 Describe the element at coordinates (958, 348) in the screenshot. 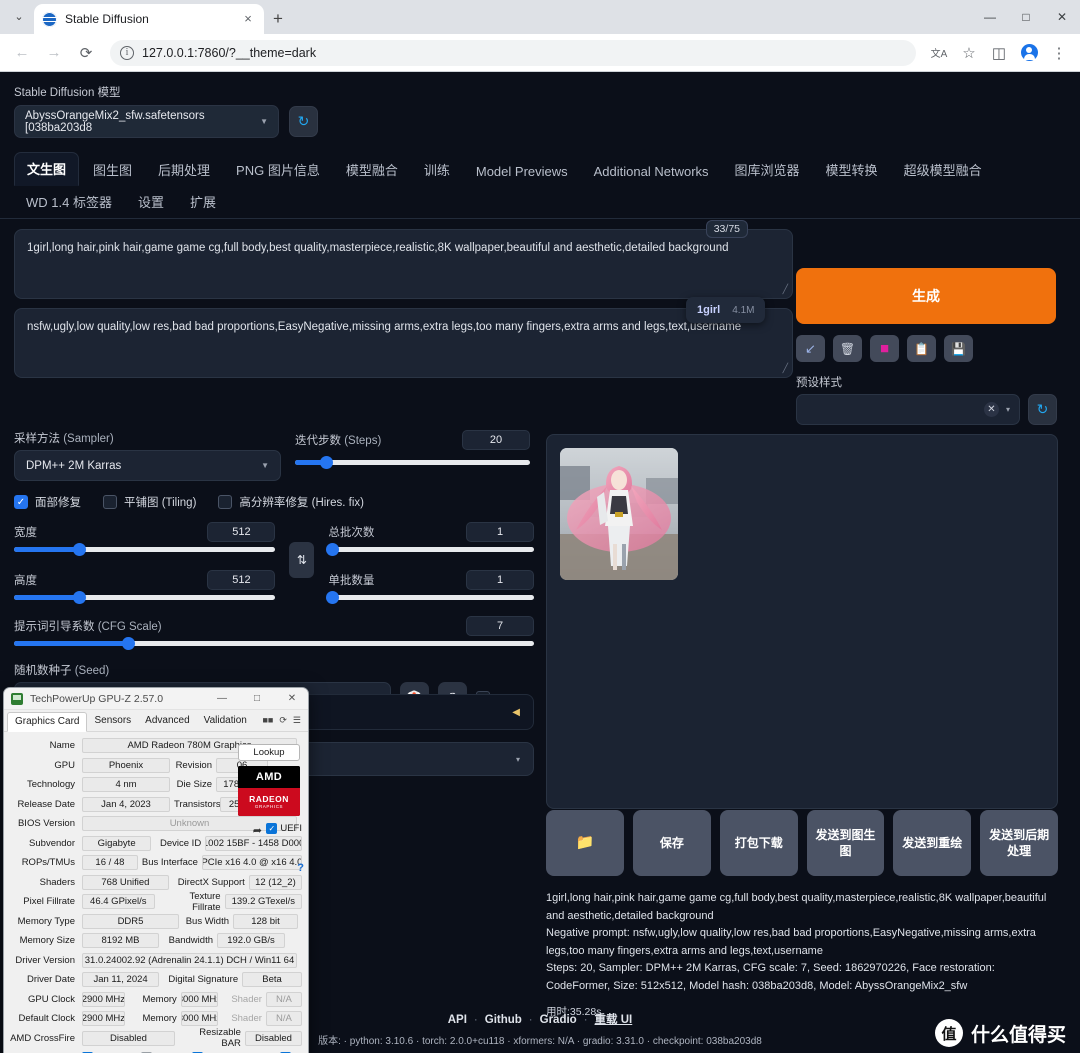

I see `save-icon: 💾` at that location.